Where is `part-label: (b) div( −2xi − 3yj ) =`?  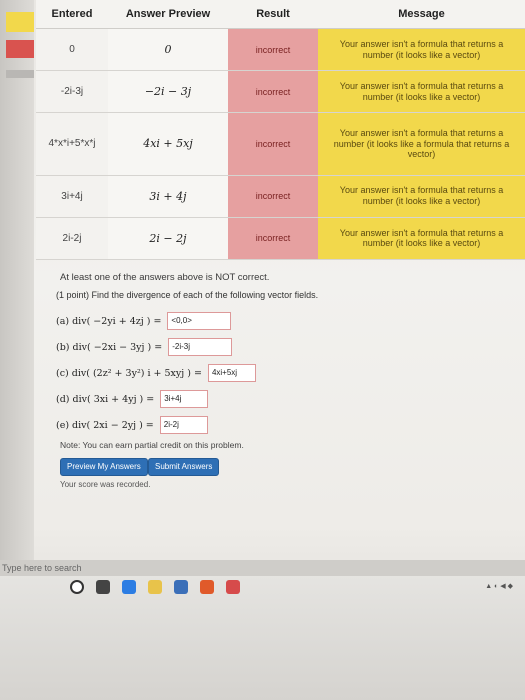 part-label: (b) div( −2xi − 3yj ) = is located at coordinates (109, 347).